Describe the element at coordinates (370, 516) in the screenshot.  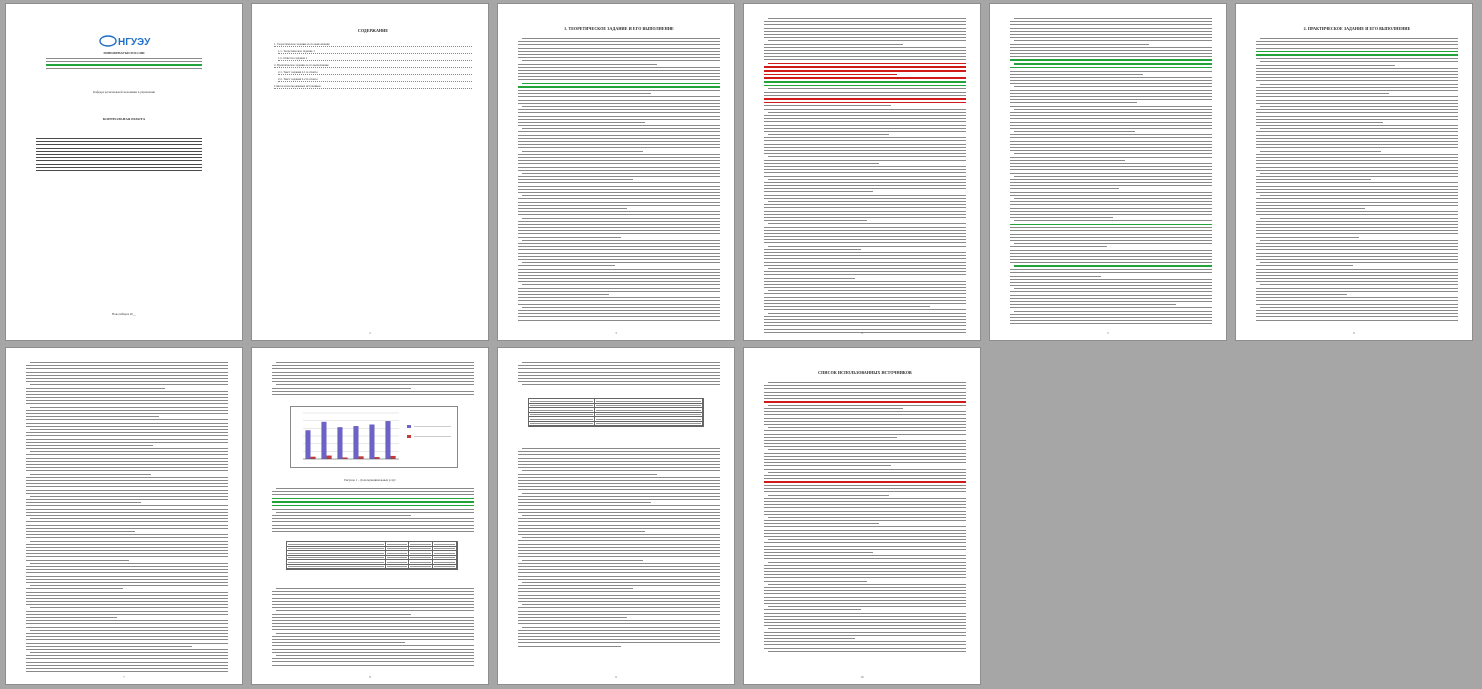
I see `page-8-chart: Рисунок 1 – Доля муниципальных услуг 8` at that location.